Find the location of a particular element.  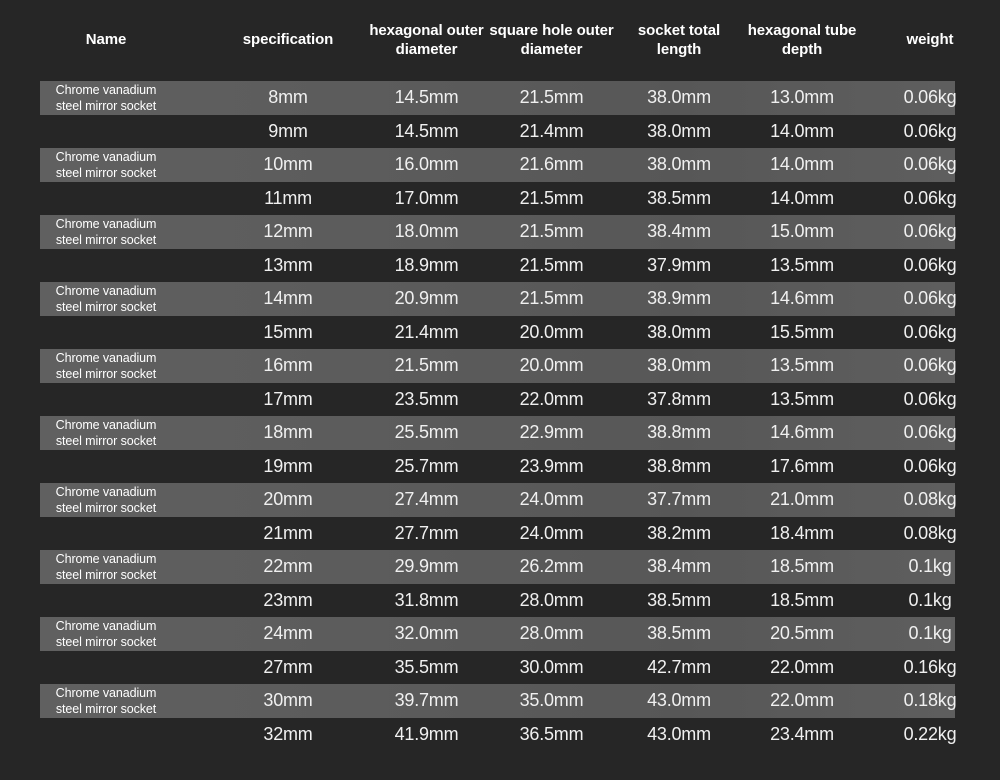

table-row: 15mm 21.4mm 20.0mm 38.0mm 15.5mm 0.06kg is located at coordinates (500, 333).